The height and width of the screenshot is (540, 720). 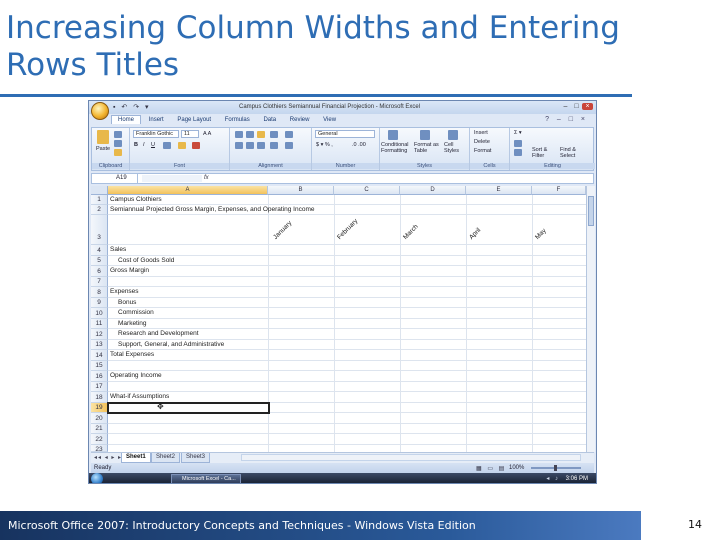 I want to click on name-box: A19, so click(x=115, y=178).